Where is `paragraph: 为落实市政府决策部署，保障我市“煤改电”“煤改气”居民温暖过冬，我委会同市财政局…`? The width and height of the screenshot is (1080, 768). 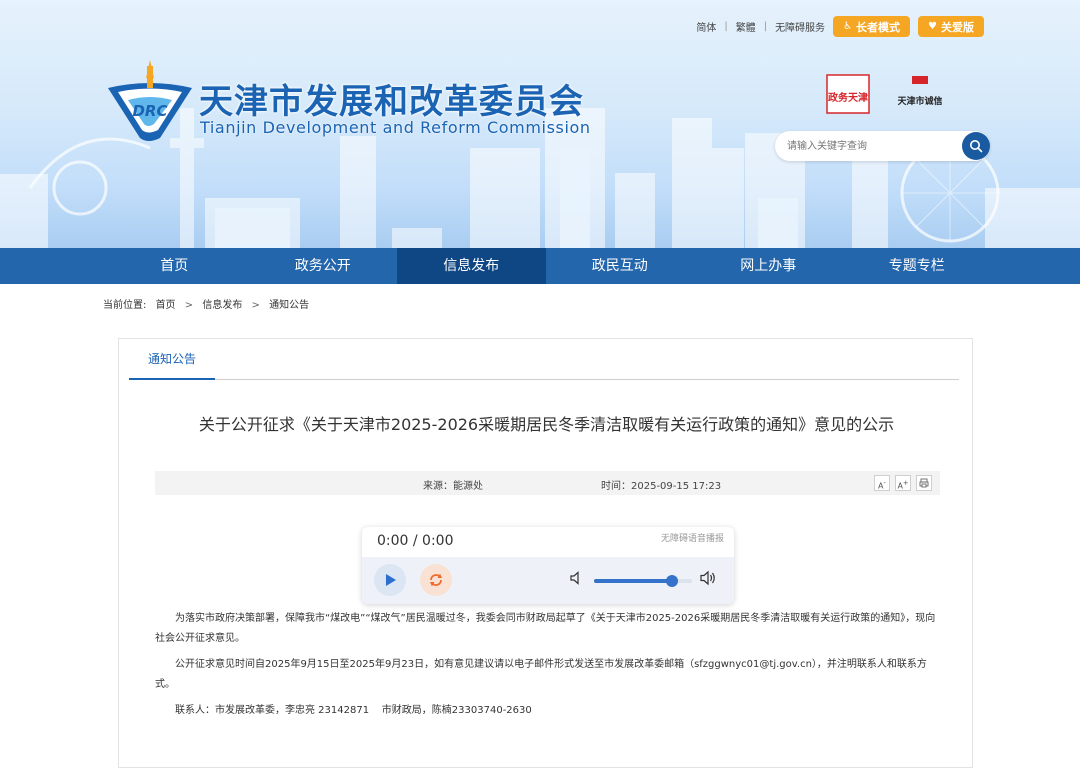 paragraph: 为落实市政府决策部署，保障我市“煤改电”“煤改气”居民温暖过冬，我委会同市财政局… is located at coordinates (545, 628).